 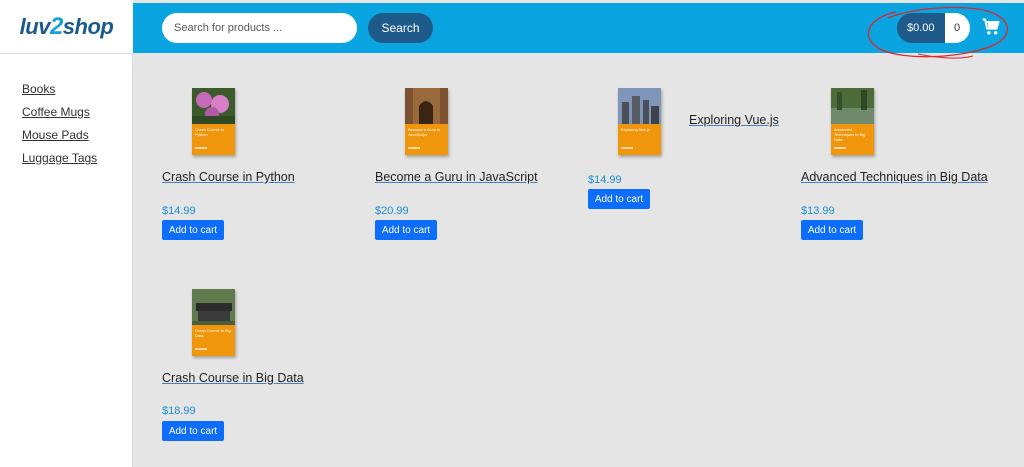 What do you see at coordinates (400, 28) in the screenshot?
I see `search-button: Search` at bounding box center [400, 28].